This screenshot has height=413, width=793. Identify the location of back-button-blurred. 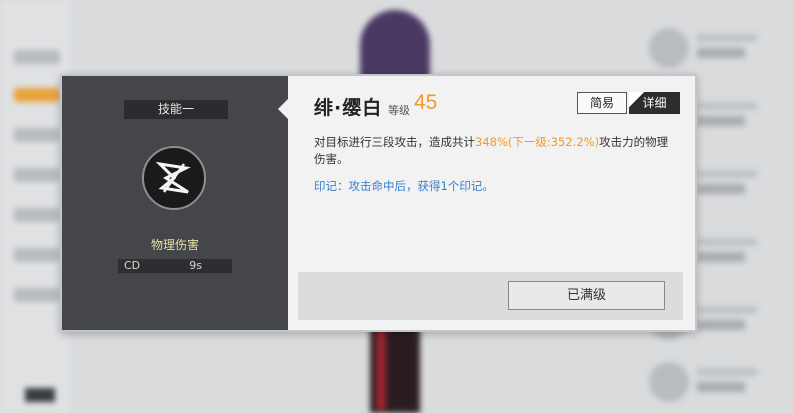
(40, 395).